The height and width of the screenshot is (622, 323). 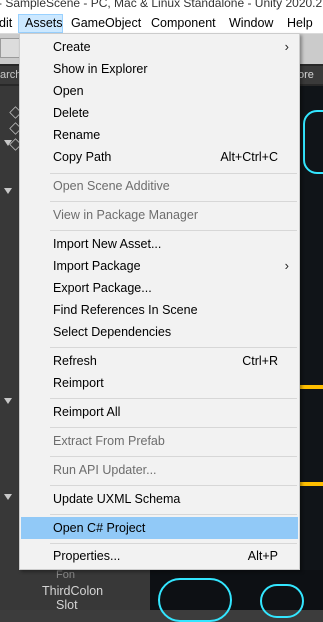 What do you see at coordinates (183, 23) in the screenshot?
I see `menu-component: Component` at bounding box center [183, 23].